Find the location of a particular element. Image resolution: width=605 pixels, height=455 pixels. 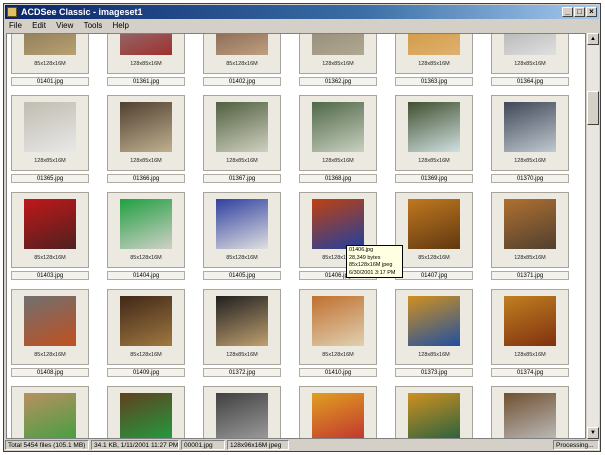

maximize-button: □ is located at coordinates (579, 12).